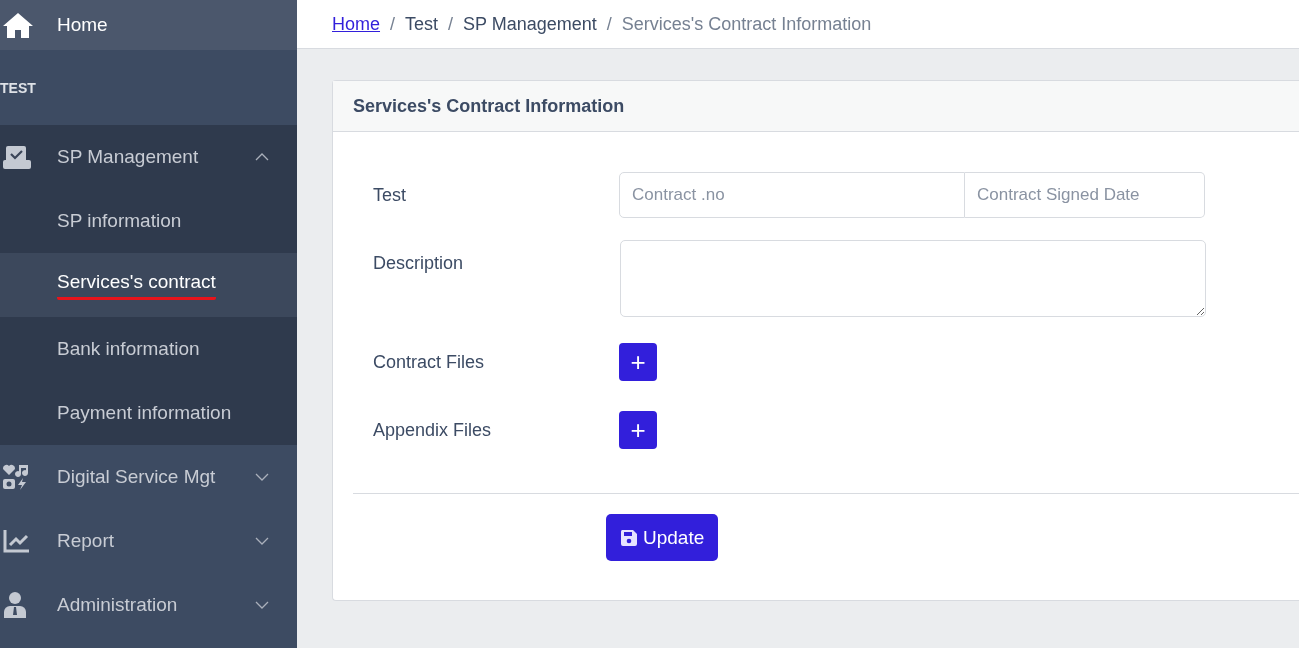  Describe the element at coordinates (422, 24) in the screenshot. I see `breadcrumb-item: Test` at that location.